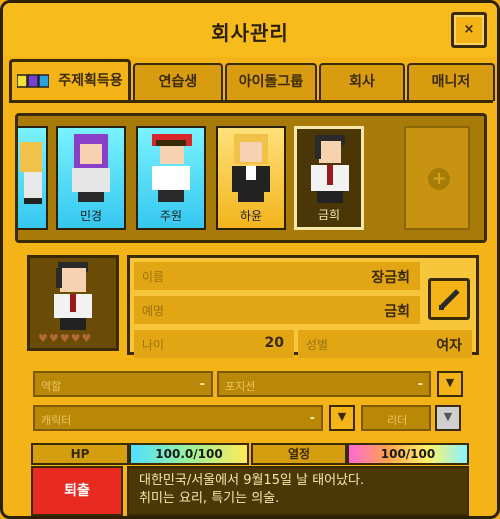 This screenshot has width=500, height=519. I want to click on leader-field: 리더, so click(396, 418).